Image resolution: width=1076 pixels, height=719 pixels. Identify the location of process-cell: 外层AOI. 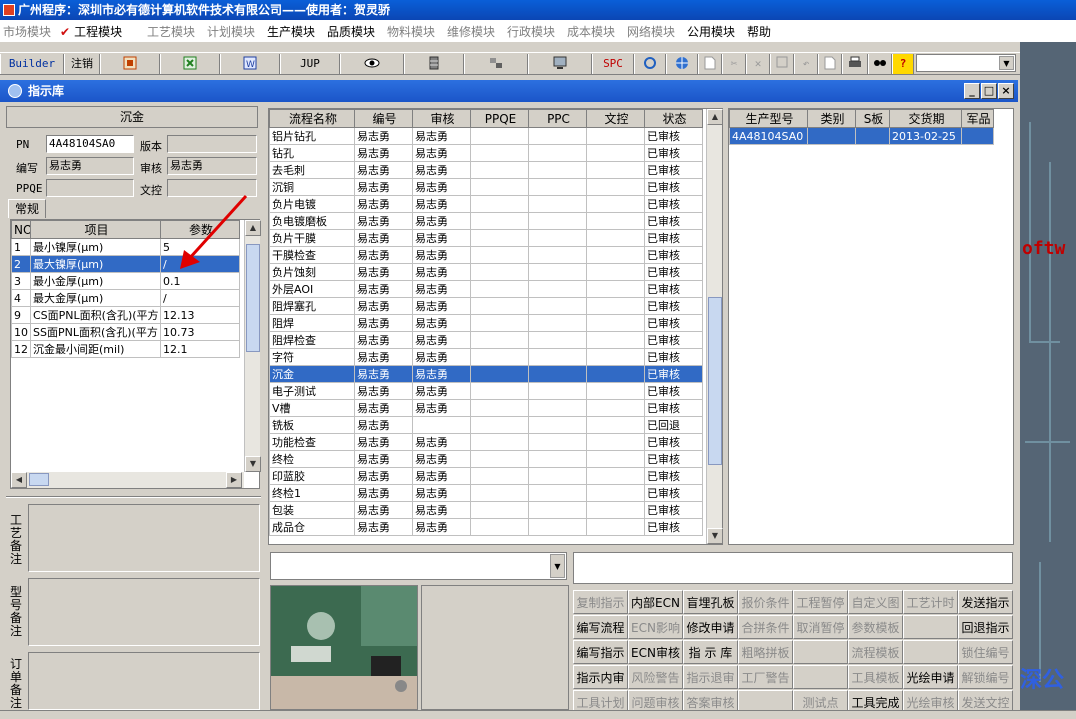
(312, 289).